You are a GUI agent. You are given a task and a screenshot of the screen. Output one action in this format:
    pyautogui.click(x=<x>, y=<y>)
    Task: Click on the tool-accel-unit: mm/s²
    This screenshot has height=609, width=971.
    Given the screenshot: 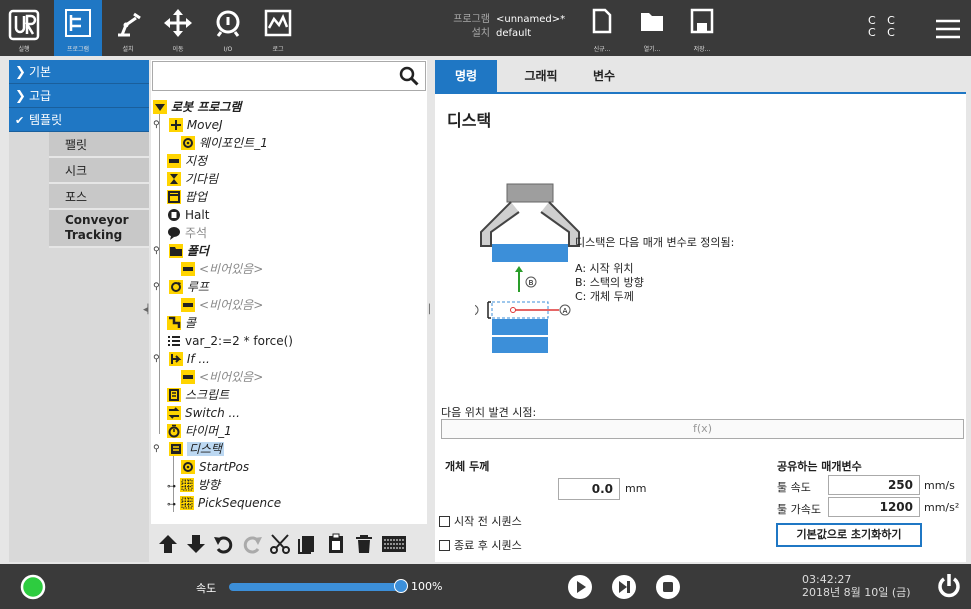 What is the action you would take?
    pyautogui.click(x=942, y=507)
    